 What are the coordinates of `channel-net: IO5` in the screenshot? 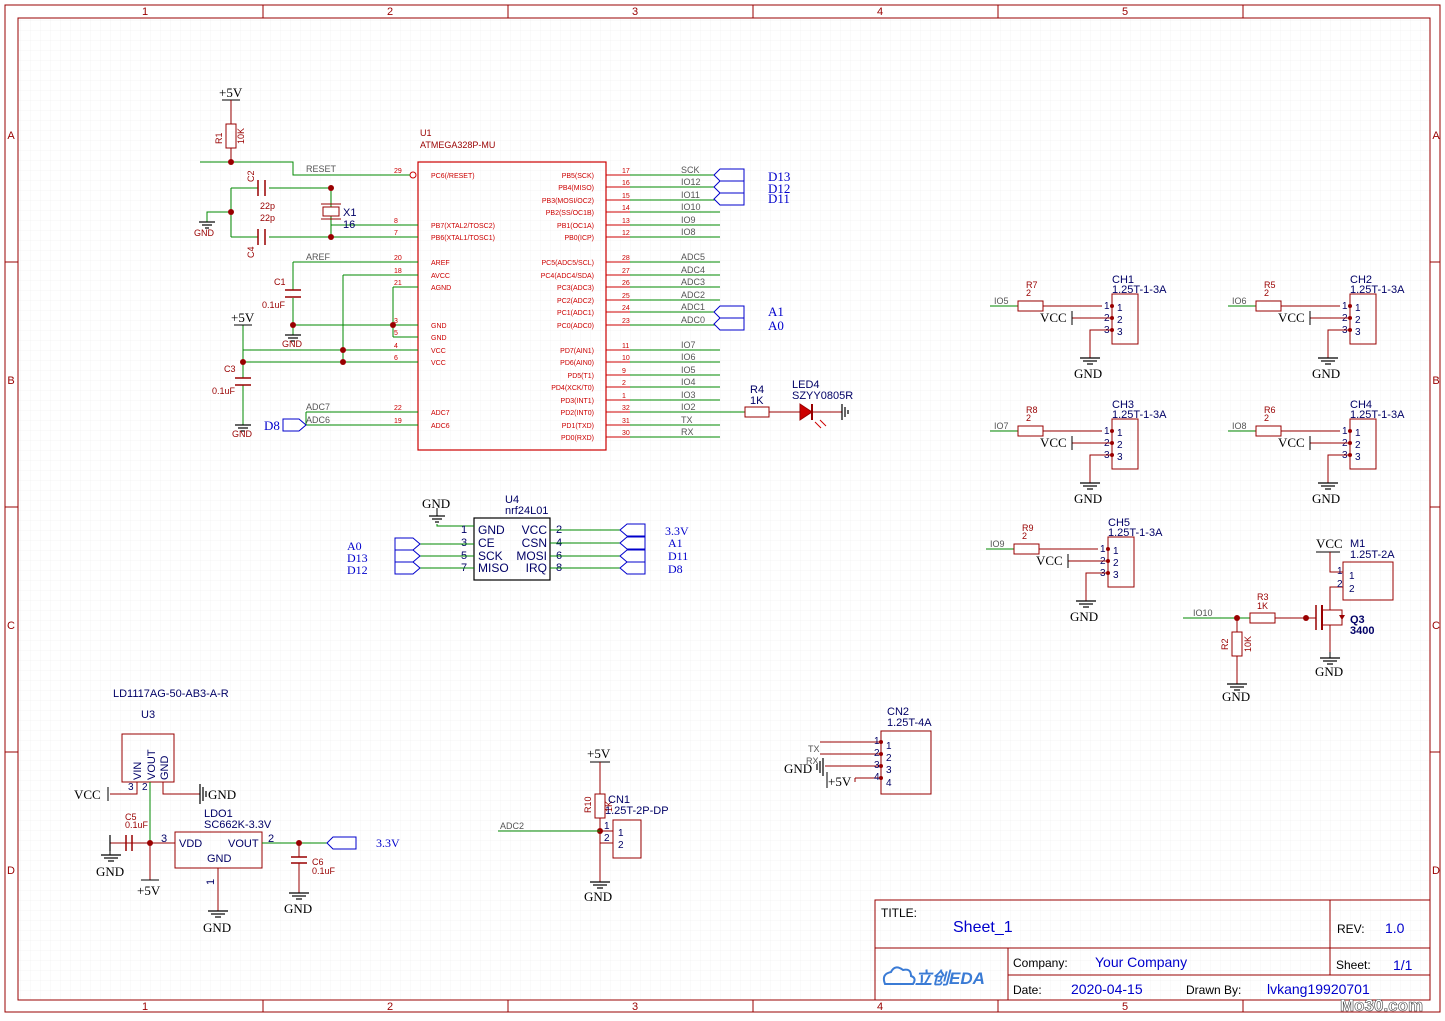 It's located at (1001, 301).